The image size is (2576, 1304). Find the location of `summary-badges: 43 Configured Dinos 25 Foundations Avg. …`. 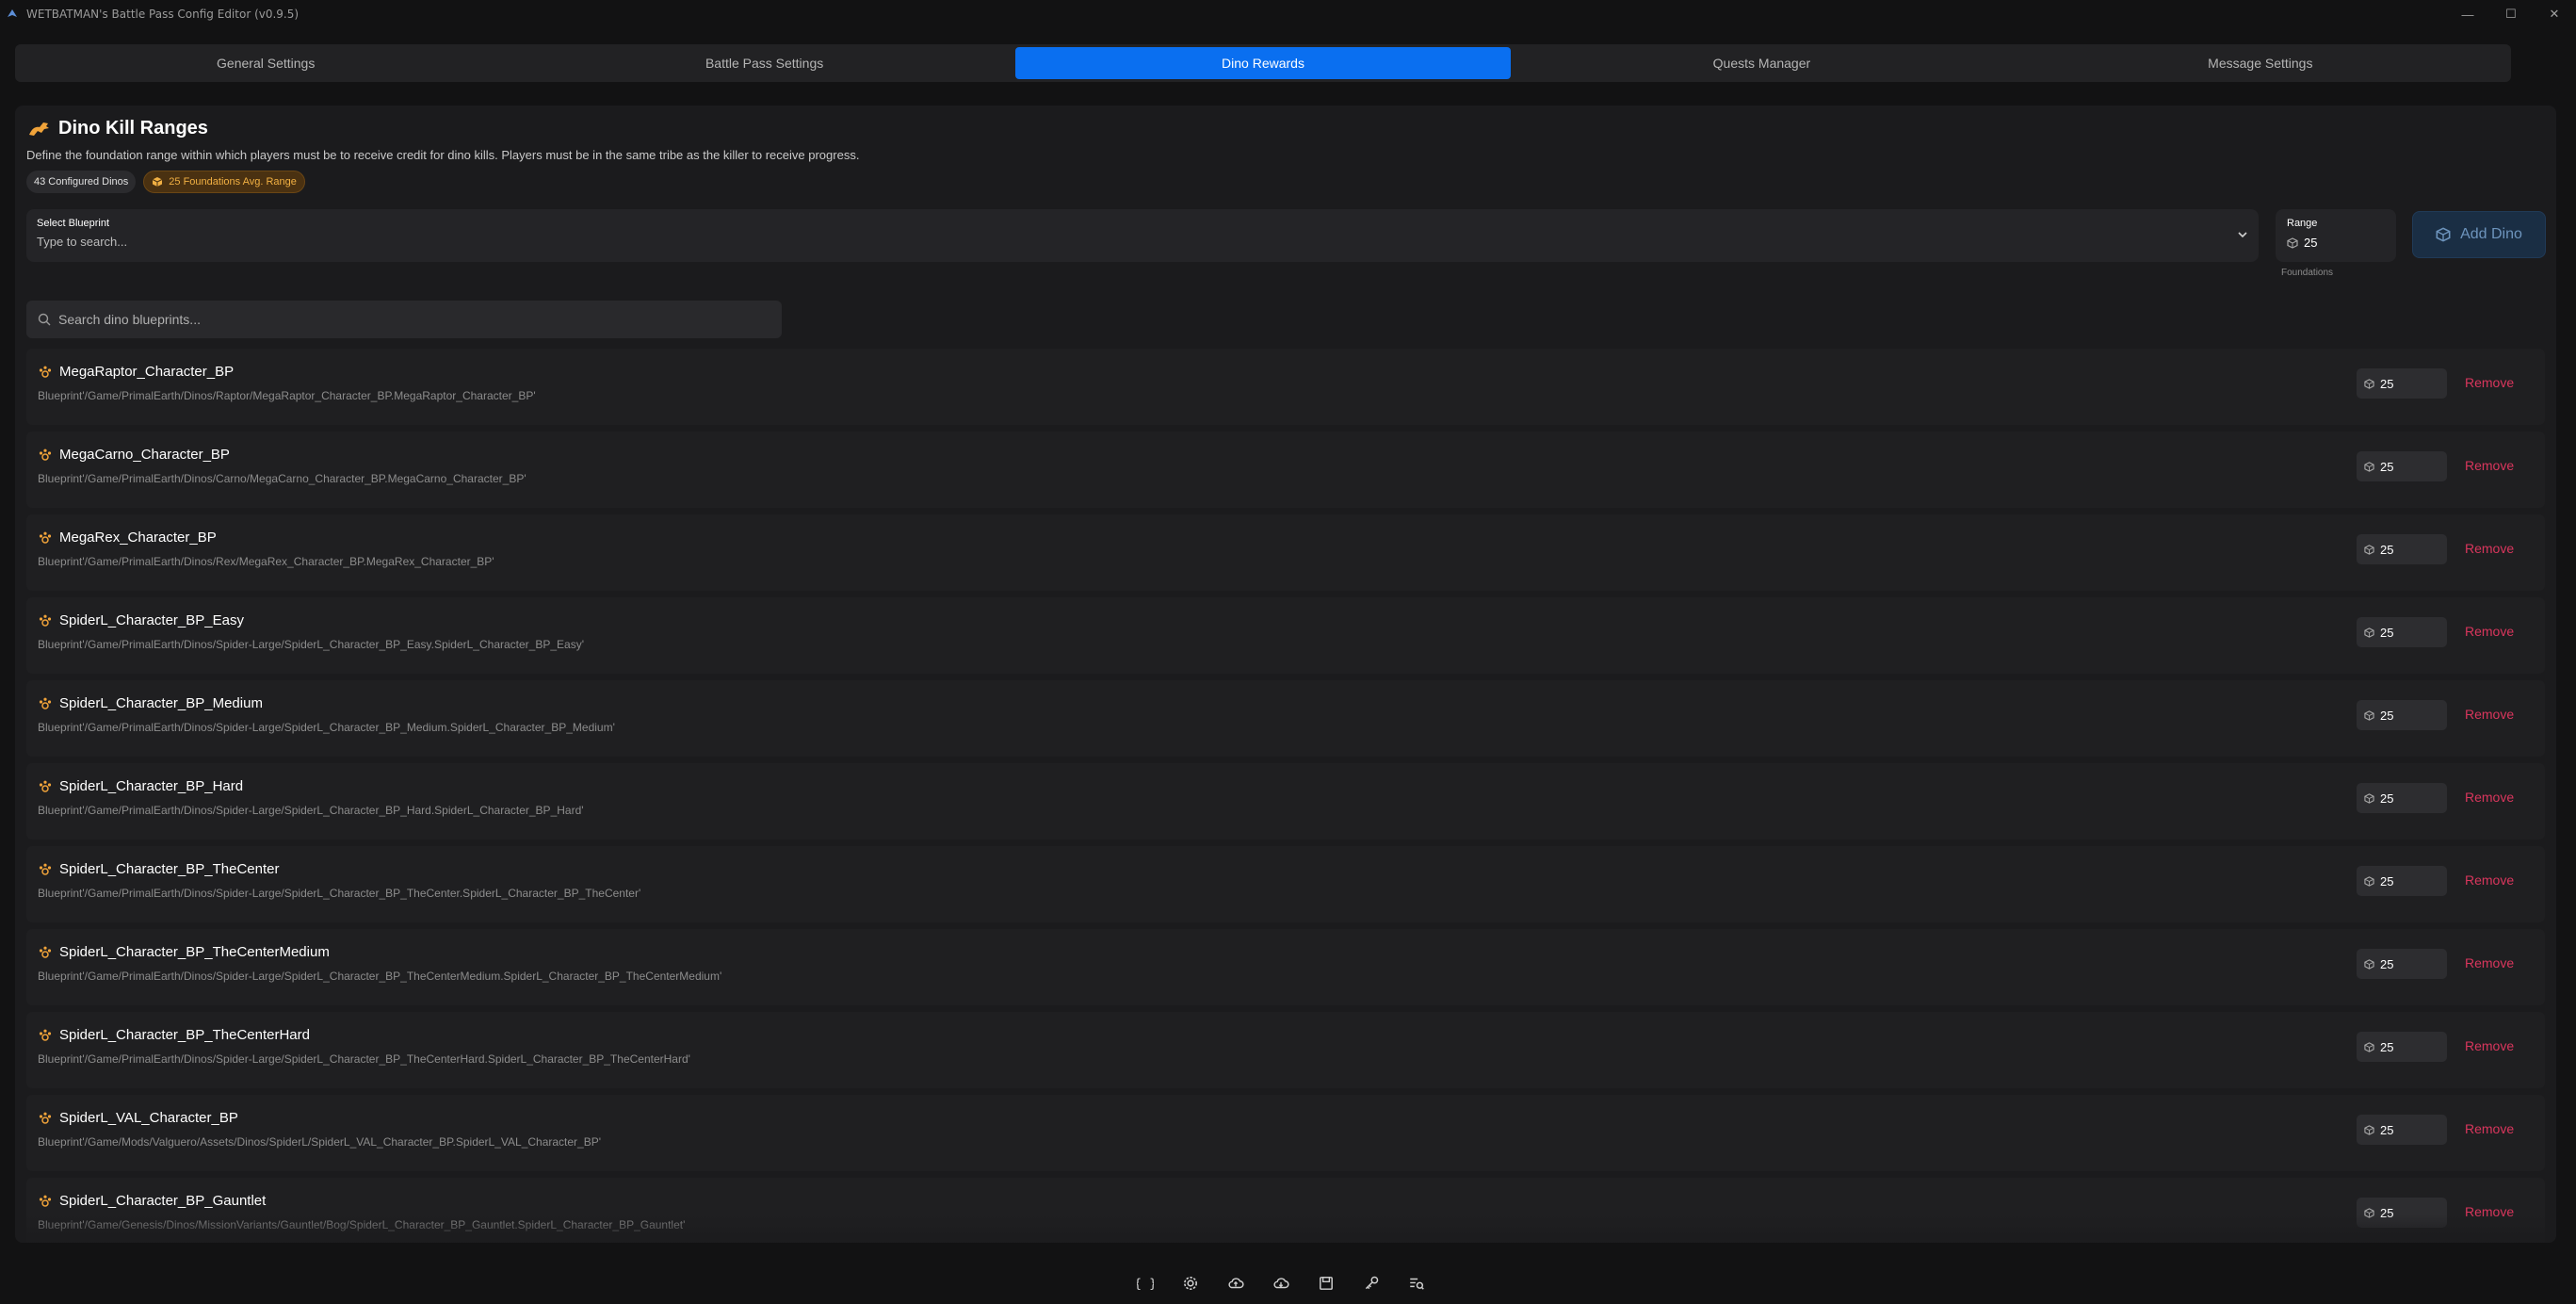

summary-badges: 43 Configured Dinos 25 Foundations Avg. … is located at coordinates (165, 182).